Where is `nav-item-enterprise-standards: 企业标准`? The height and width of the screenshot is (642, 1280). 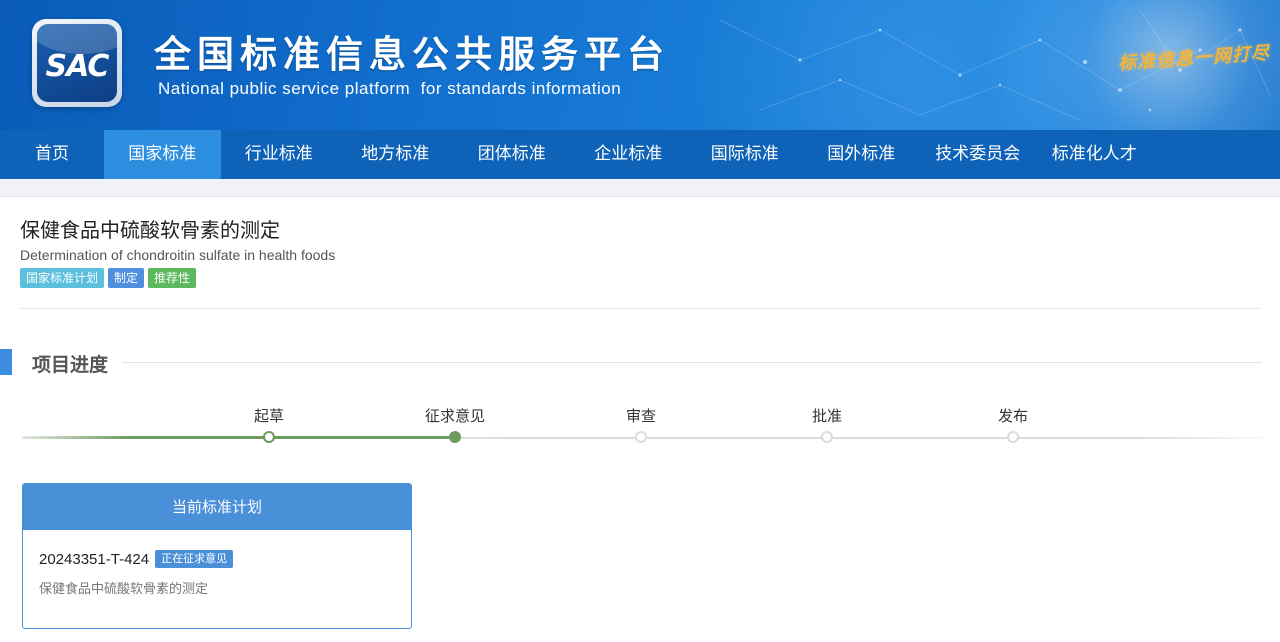
nav-item-enterprise-standards: 企业标准 is located at coordinates (628, 154).